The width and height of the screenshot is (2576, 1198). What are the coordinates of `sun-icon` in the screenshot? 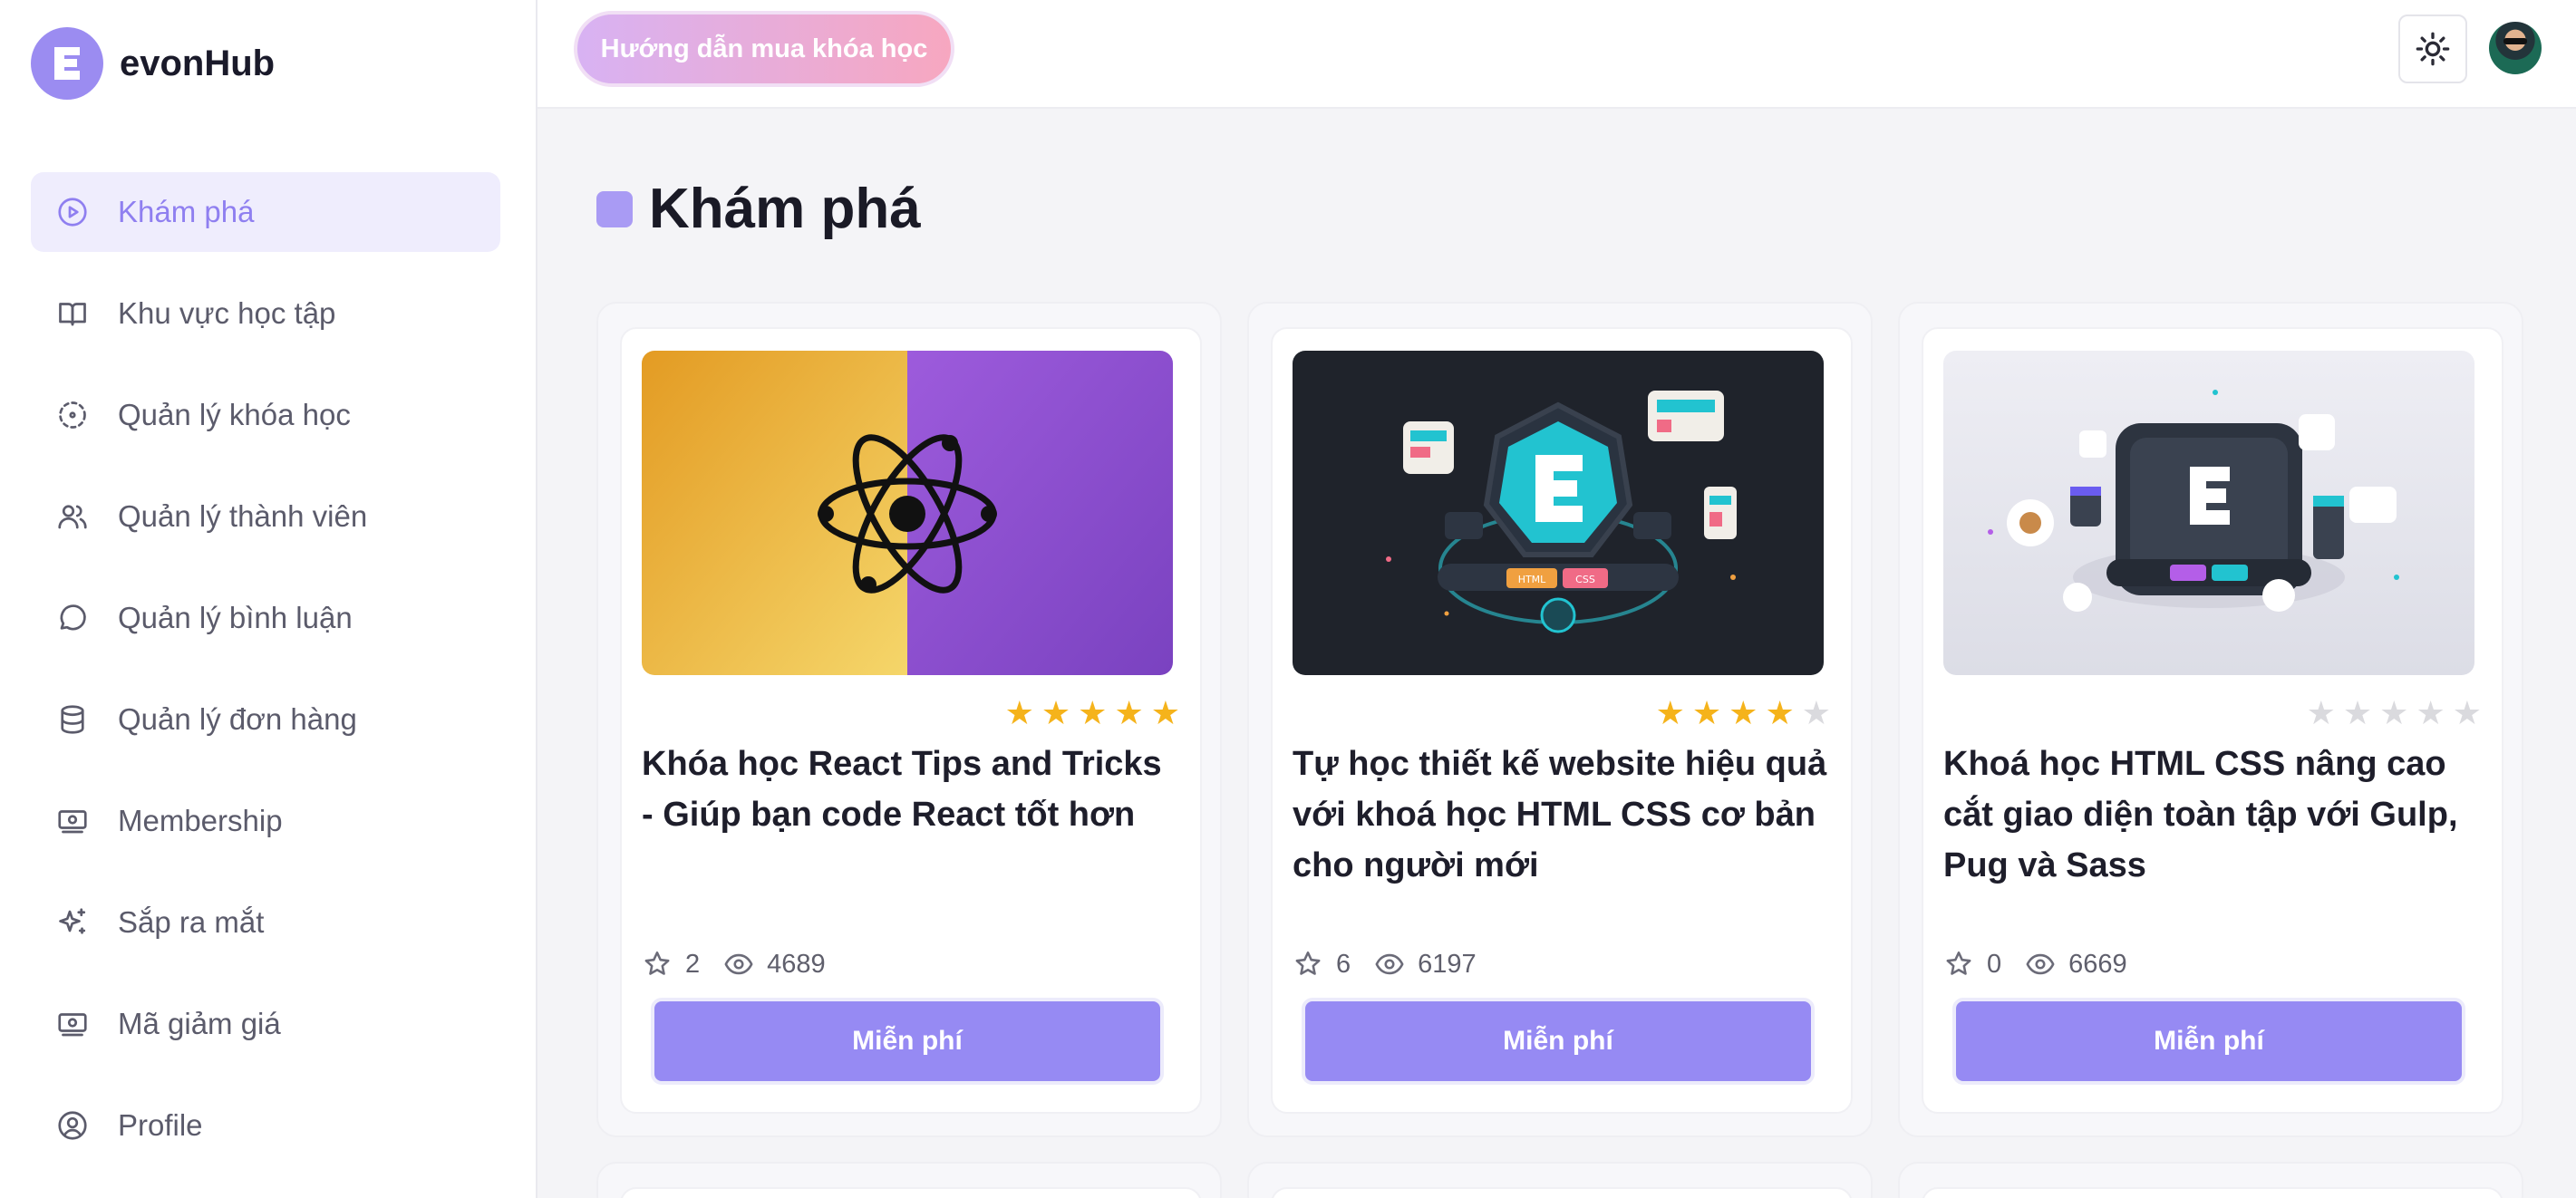 It's located at (2433, 49).